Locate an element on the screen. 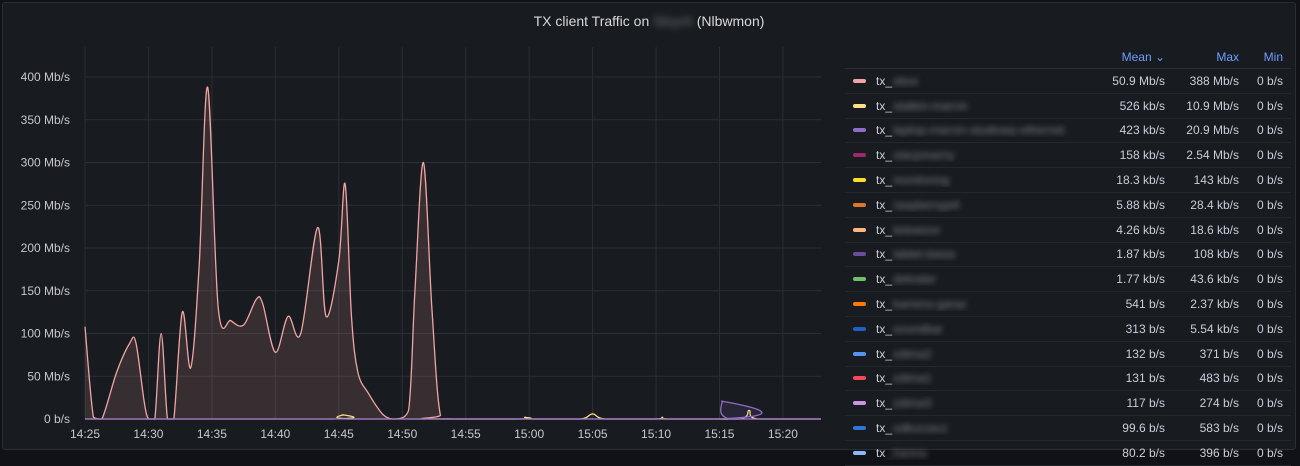  legend-row: tx_ stacjonarny 158 kb/s 2.54 Mb/s 0 b/s is located at coordinates (1068, 156).